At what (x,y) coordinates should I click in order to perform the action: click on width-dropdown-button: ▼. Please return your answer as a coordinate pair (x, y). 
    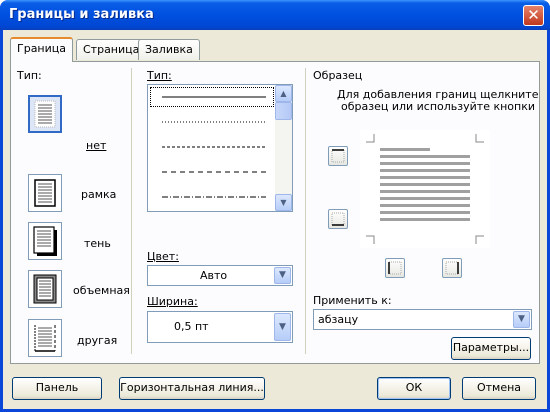
    Looking at the image, I should click on (282, 327).